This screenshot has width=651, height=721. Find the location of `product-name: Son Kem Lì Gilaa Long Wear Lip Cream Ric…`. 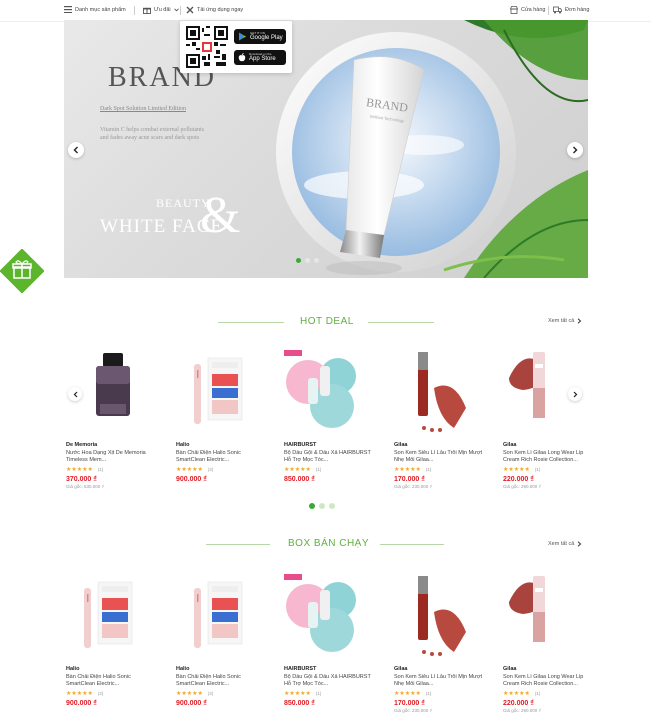

product-name: Son Kem Lì Gilaa Long Wear Lip Cream Ric… is located at coordinates (543, 456).